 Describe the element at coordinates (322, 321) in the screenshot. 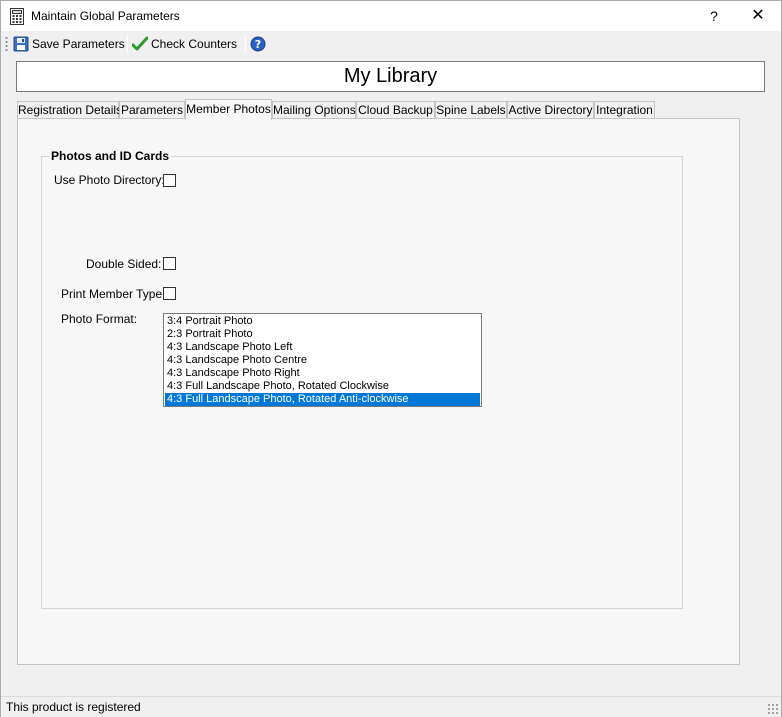

I see `list-item: 3:4 Portrait Photo` at that location.